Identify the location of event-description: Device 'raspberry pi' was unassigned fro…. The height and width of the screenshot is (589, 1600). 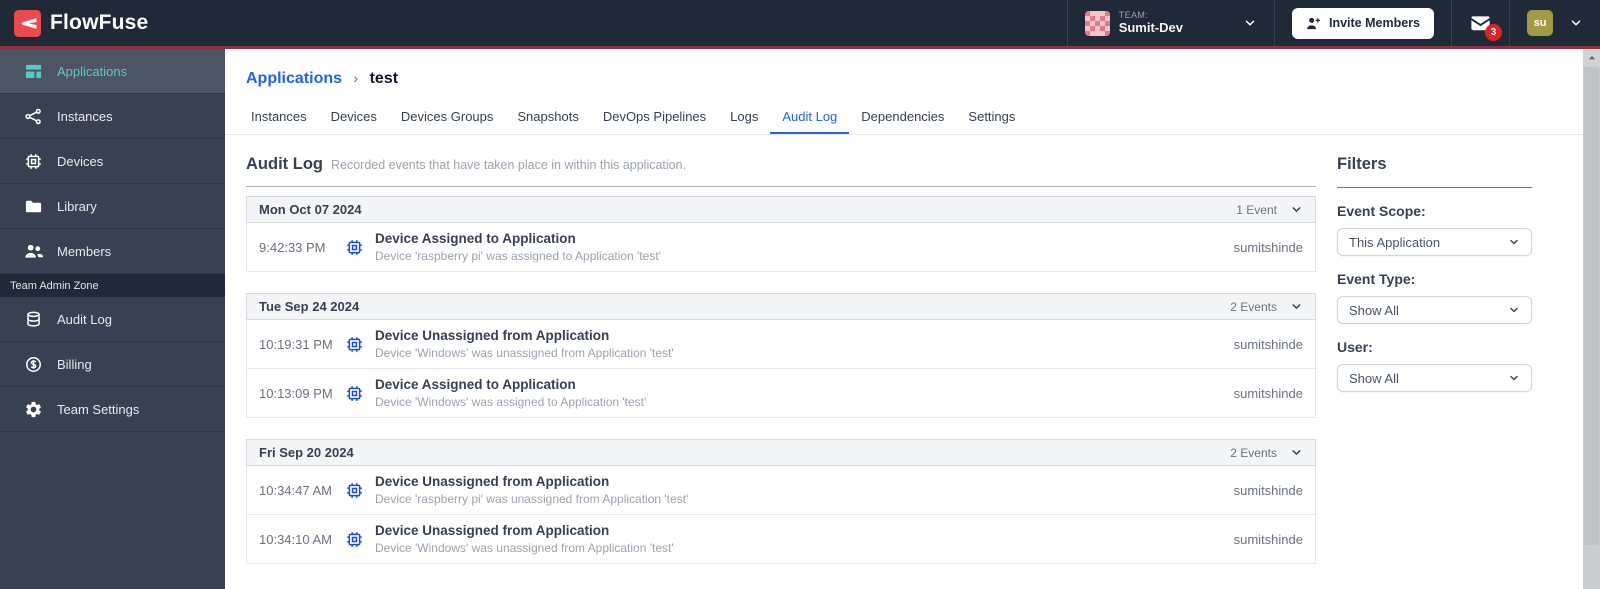
(532, 499).